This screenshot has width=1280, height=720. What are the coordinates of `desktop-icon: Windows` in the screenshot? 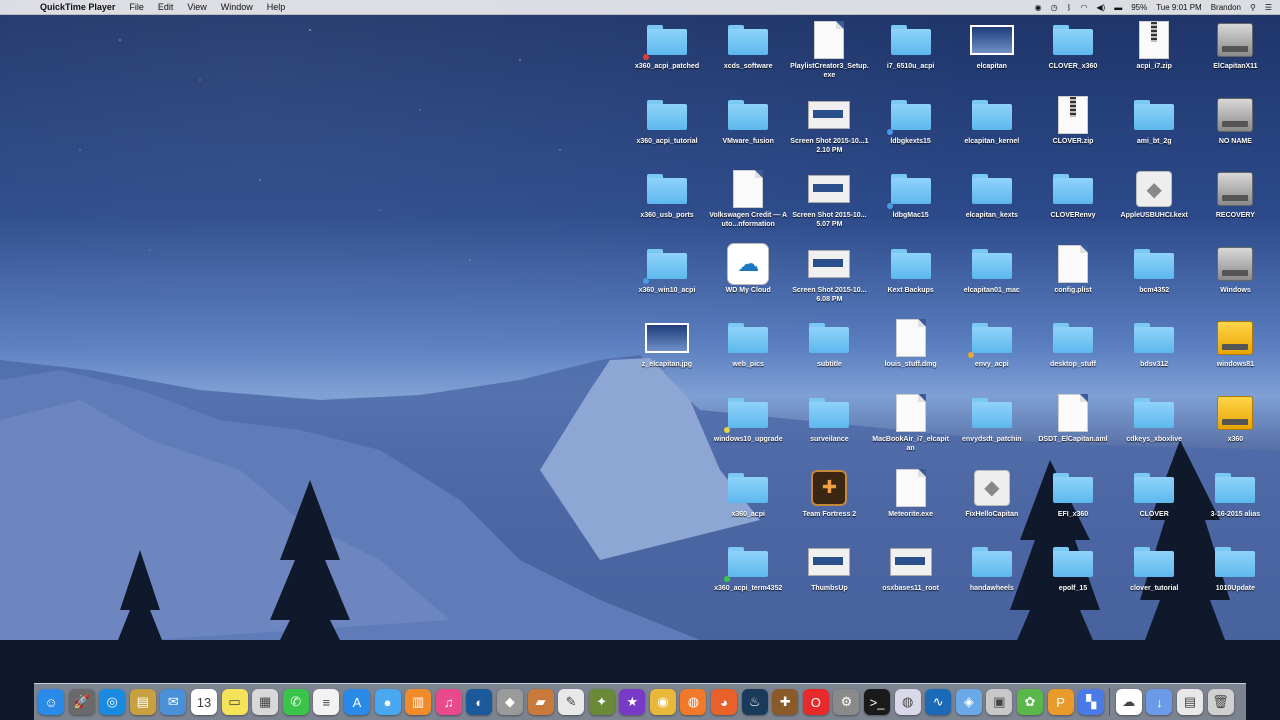 It's located at (1235, 279).